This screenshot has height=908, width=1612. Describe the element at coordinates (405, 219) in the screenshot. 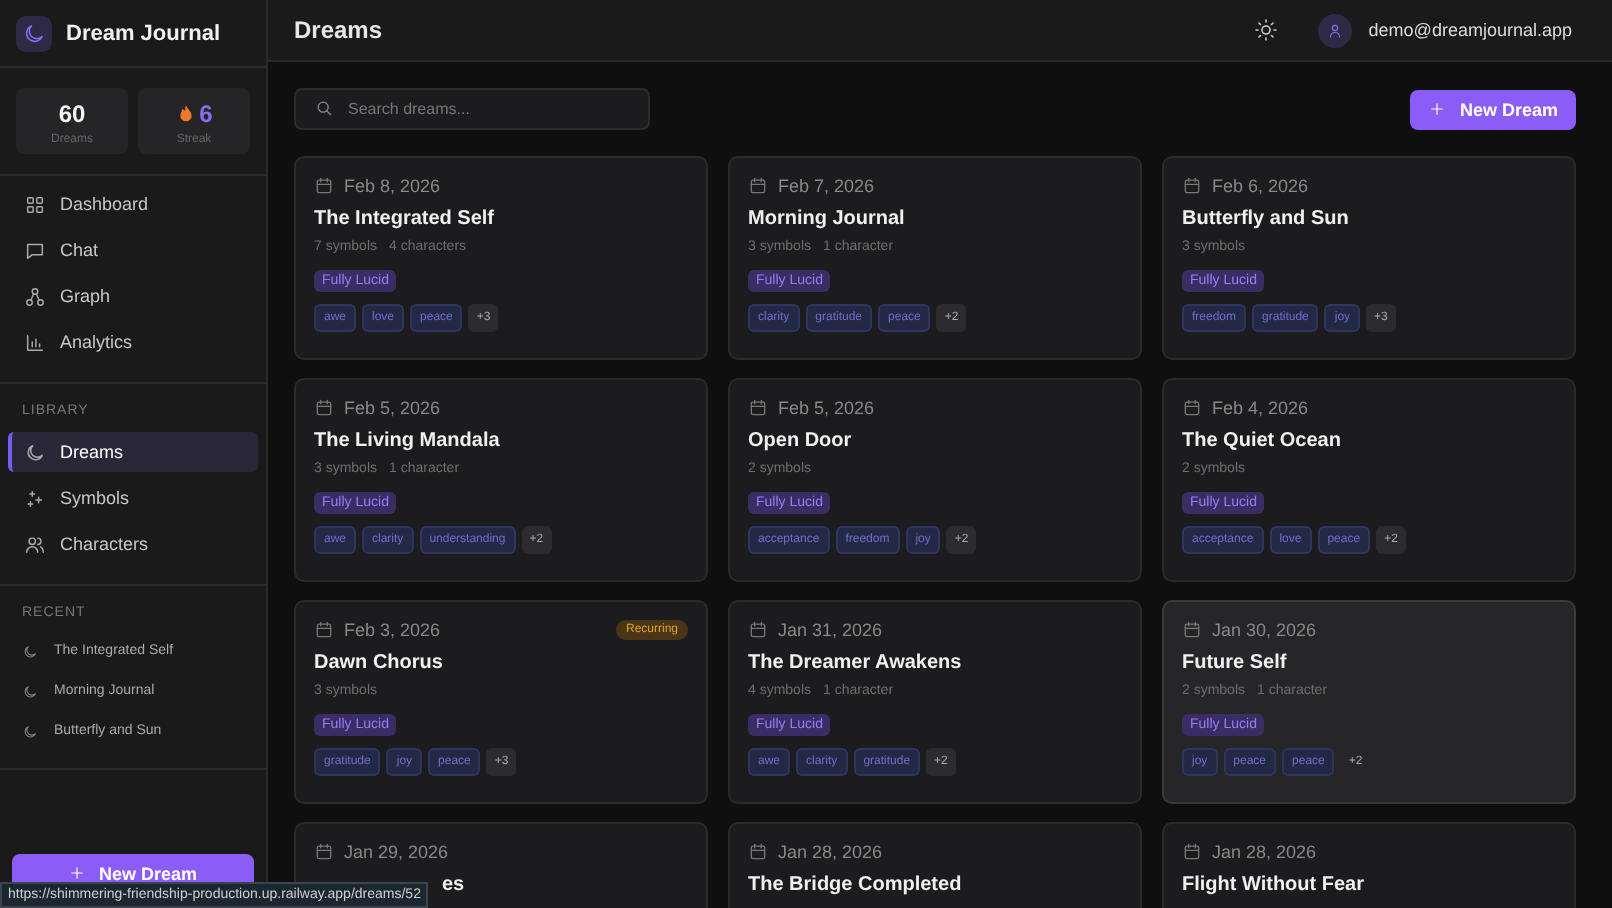

I see `dream-title: The Integrated Self` at that location.